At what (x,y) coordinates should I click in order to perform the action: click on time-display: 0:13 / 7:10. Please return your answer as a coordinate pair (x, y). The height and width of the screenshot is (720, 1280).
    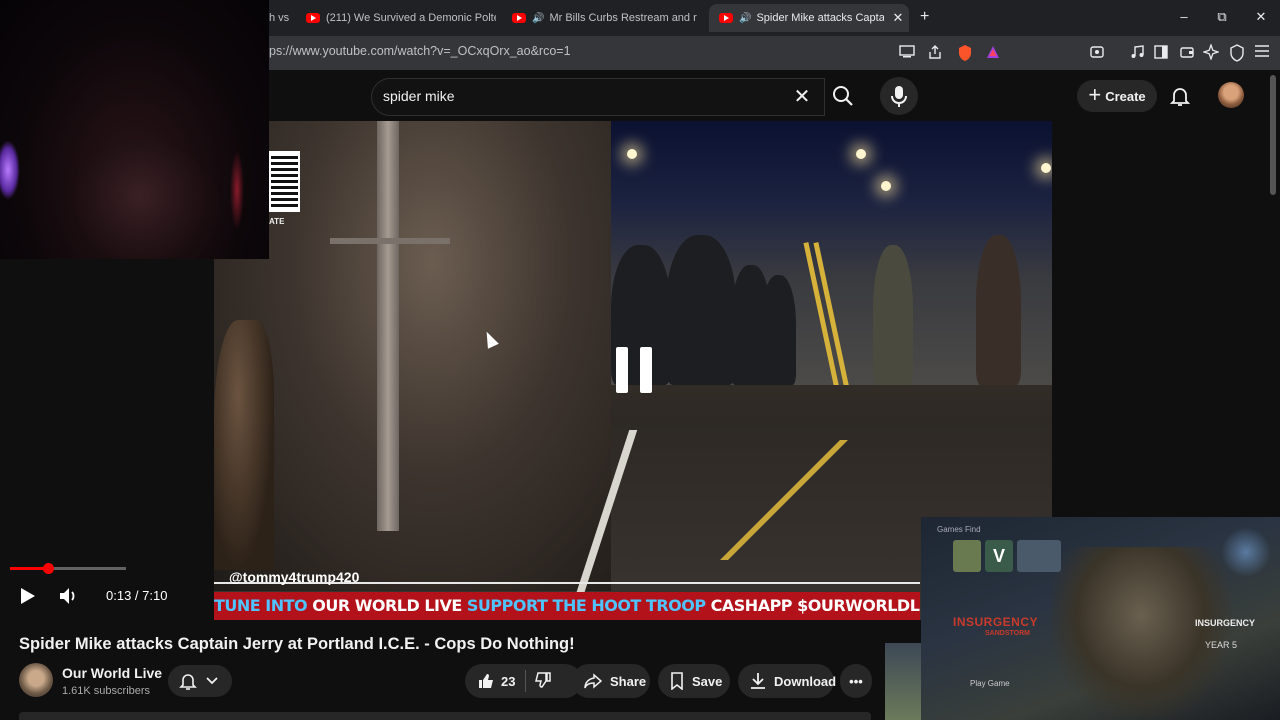
    Looking at the image, I should click on (137, 595).